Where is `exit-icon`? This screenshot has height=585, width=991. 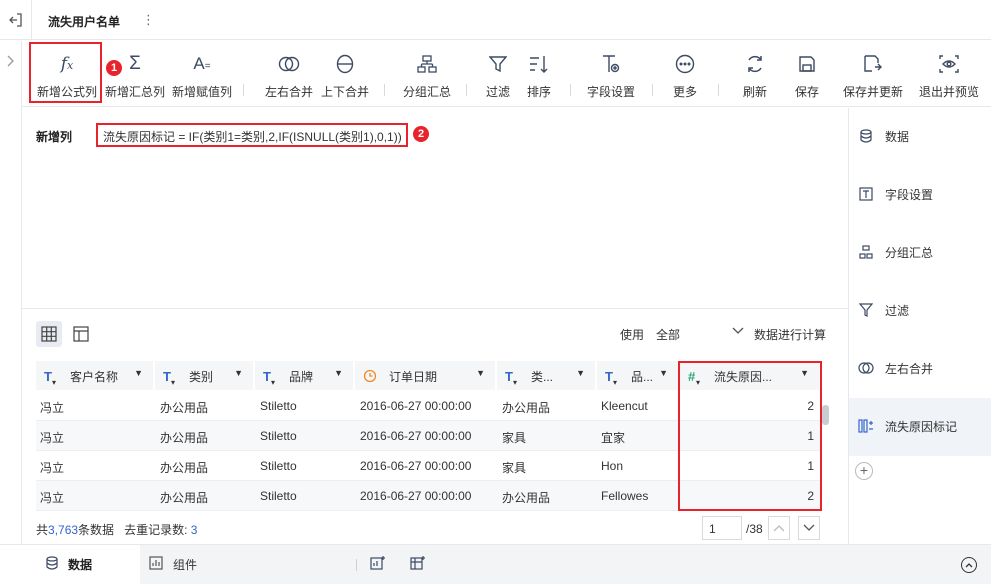
exit-icon is located at coordinates (16, 20).